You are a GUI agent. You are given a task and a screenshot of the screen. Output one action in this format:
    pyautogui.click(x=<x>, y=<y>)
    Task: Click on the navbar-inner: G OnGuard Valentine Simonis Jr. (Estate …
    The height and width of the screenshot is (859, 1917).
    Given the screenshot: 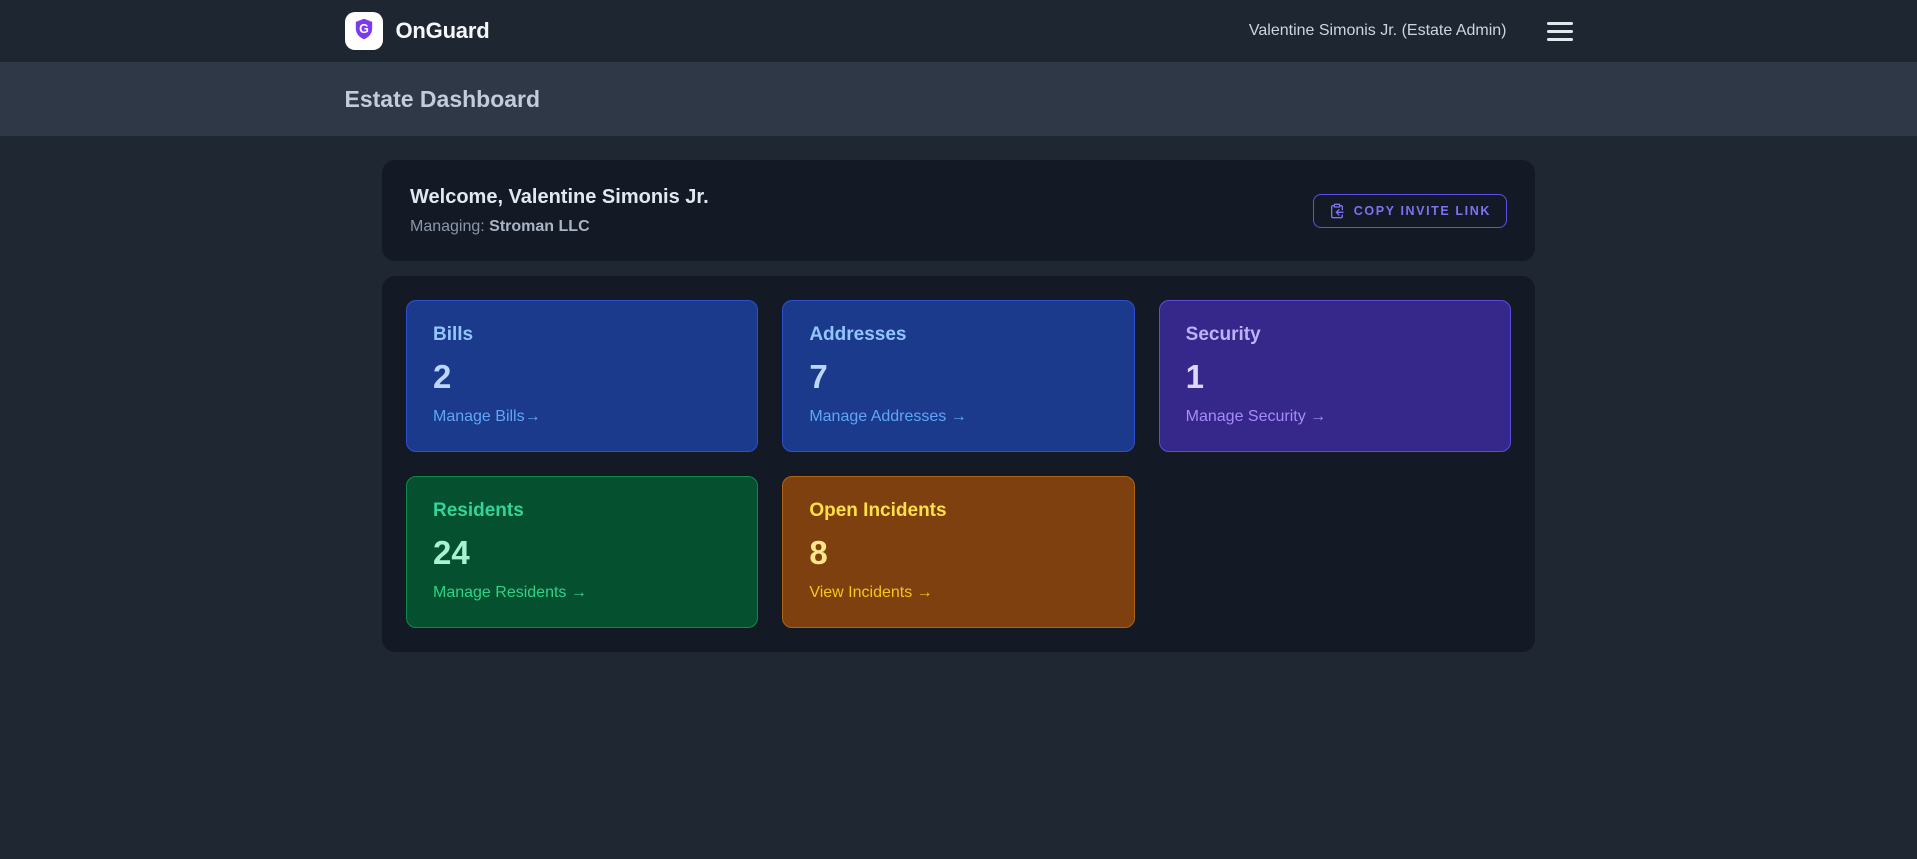 What is the action you would take?
    pyautogui.click(x=958, y=31)
    